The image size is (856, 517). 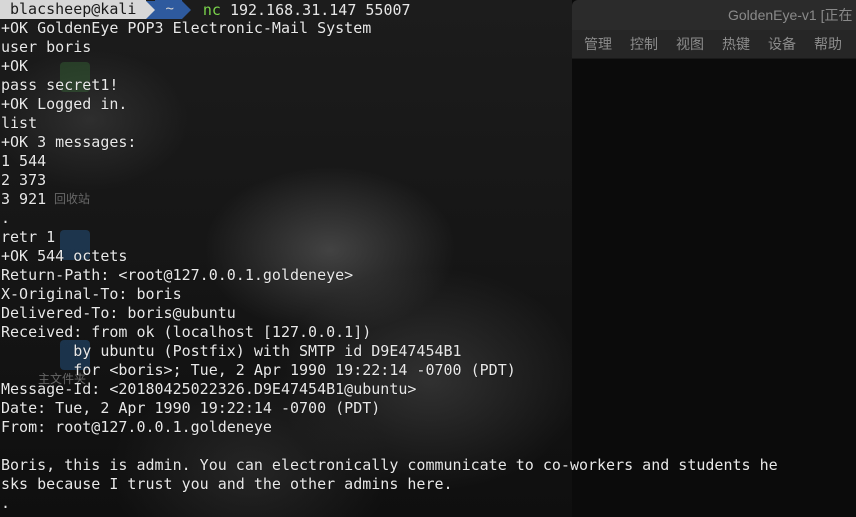 I want to click on terminal-line: 1 544, so click(x=24, y=161).